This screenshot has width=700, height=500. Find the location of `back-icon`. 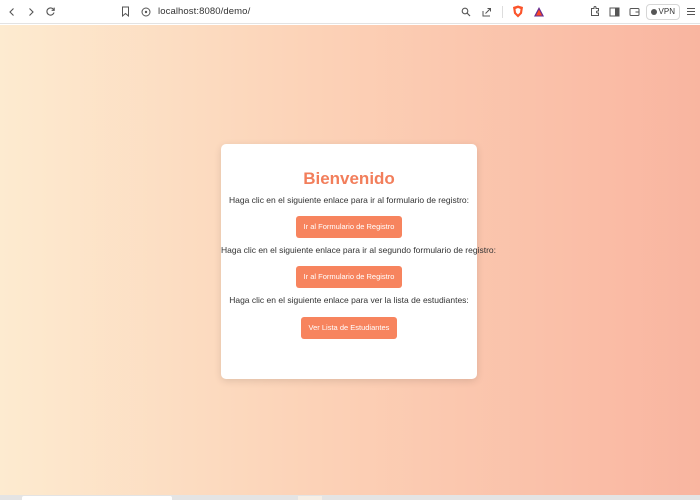

back-icon is located at coordinates (12, 12).